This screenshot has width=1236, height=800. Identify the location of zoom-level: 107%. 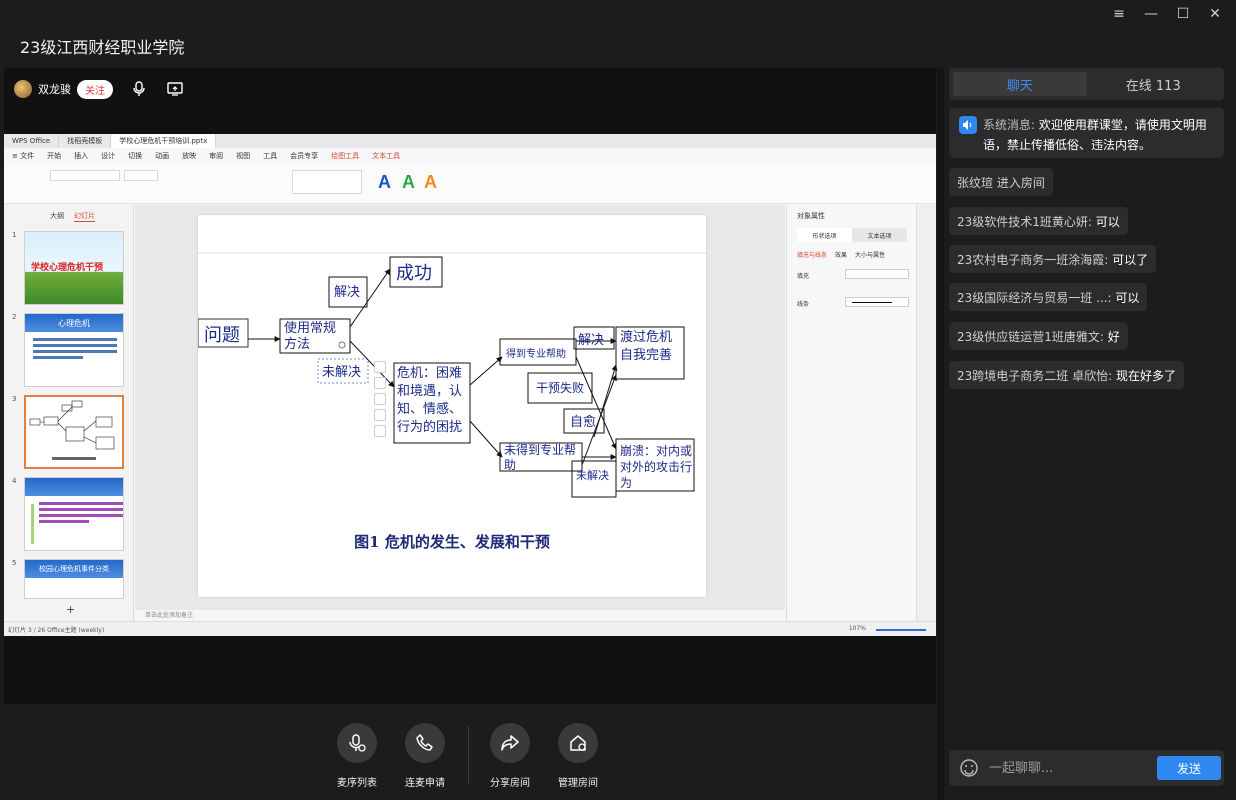
(857, 628).